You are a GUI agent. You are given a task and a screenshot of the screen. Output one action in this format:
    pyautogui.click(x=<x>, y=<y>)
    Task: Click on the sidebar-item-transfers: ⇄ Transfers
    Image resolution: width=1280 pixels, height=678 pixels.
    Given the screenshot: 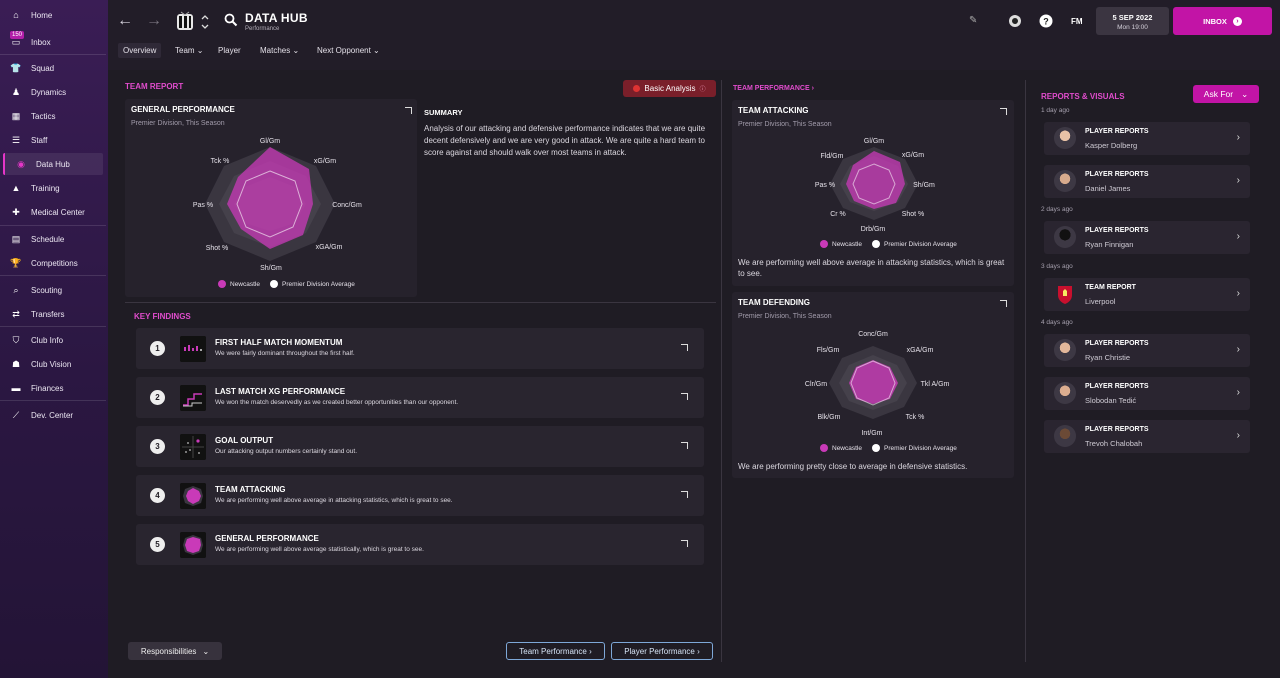 What is the action you would take?
    pyautogui.click(x=53, y=314)
    